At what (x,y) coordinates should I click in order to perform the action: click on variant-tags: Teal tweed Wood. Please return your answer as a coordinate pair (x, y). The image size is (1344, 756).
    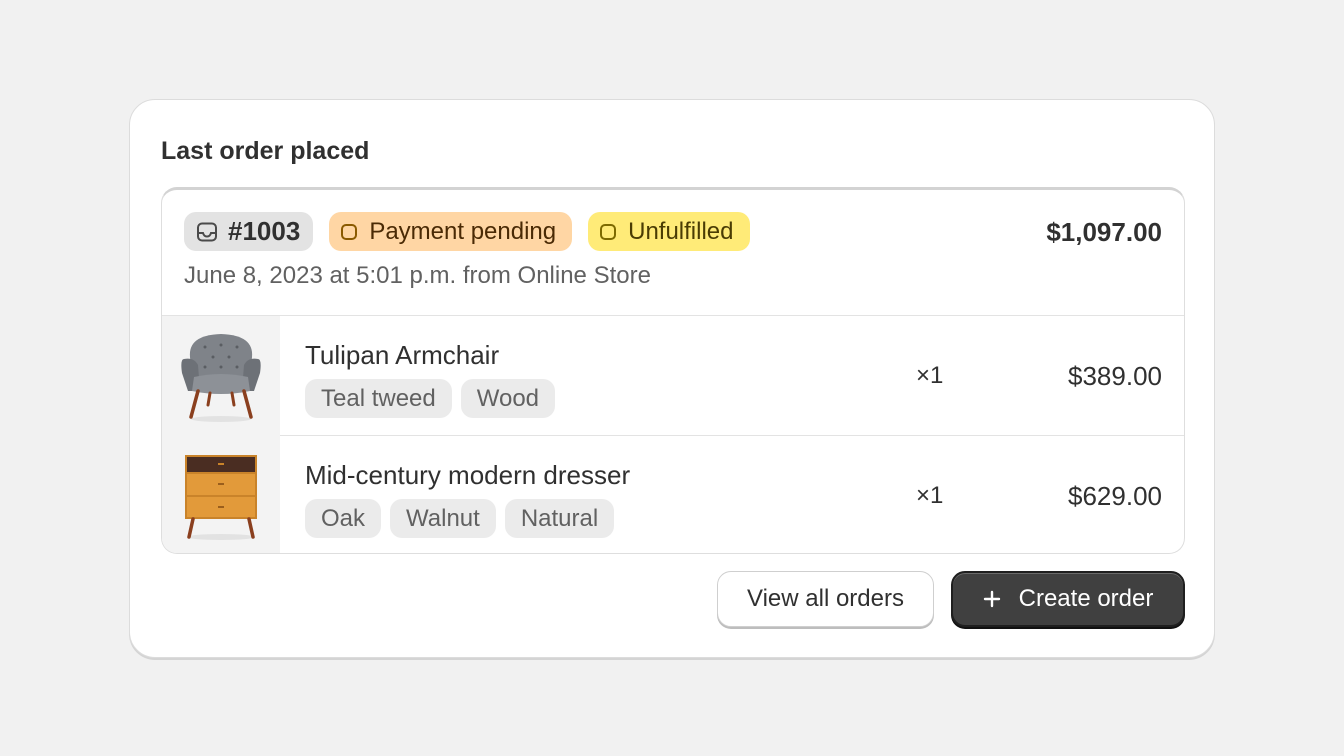
    Looking at the image, I should click on (430, 398).